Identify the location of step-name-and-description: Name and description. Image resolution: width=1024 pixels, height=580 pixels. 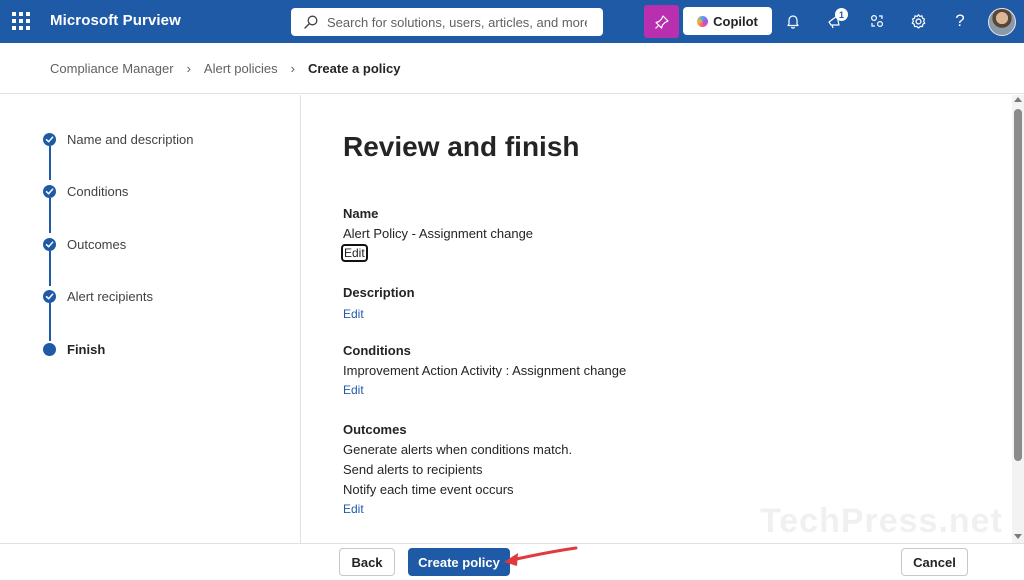
(118, 139).